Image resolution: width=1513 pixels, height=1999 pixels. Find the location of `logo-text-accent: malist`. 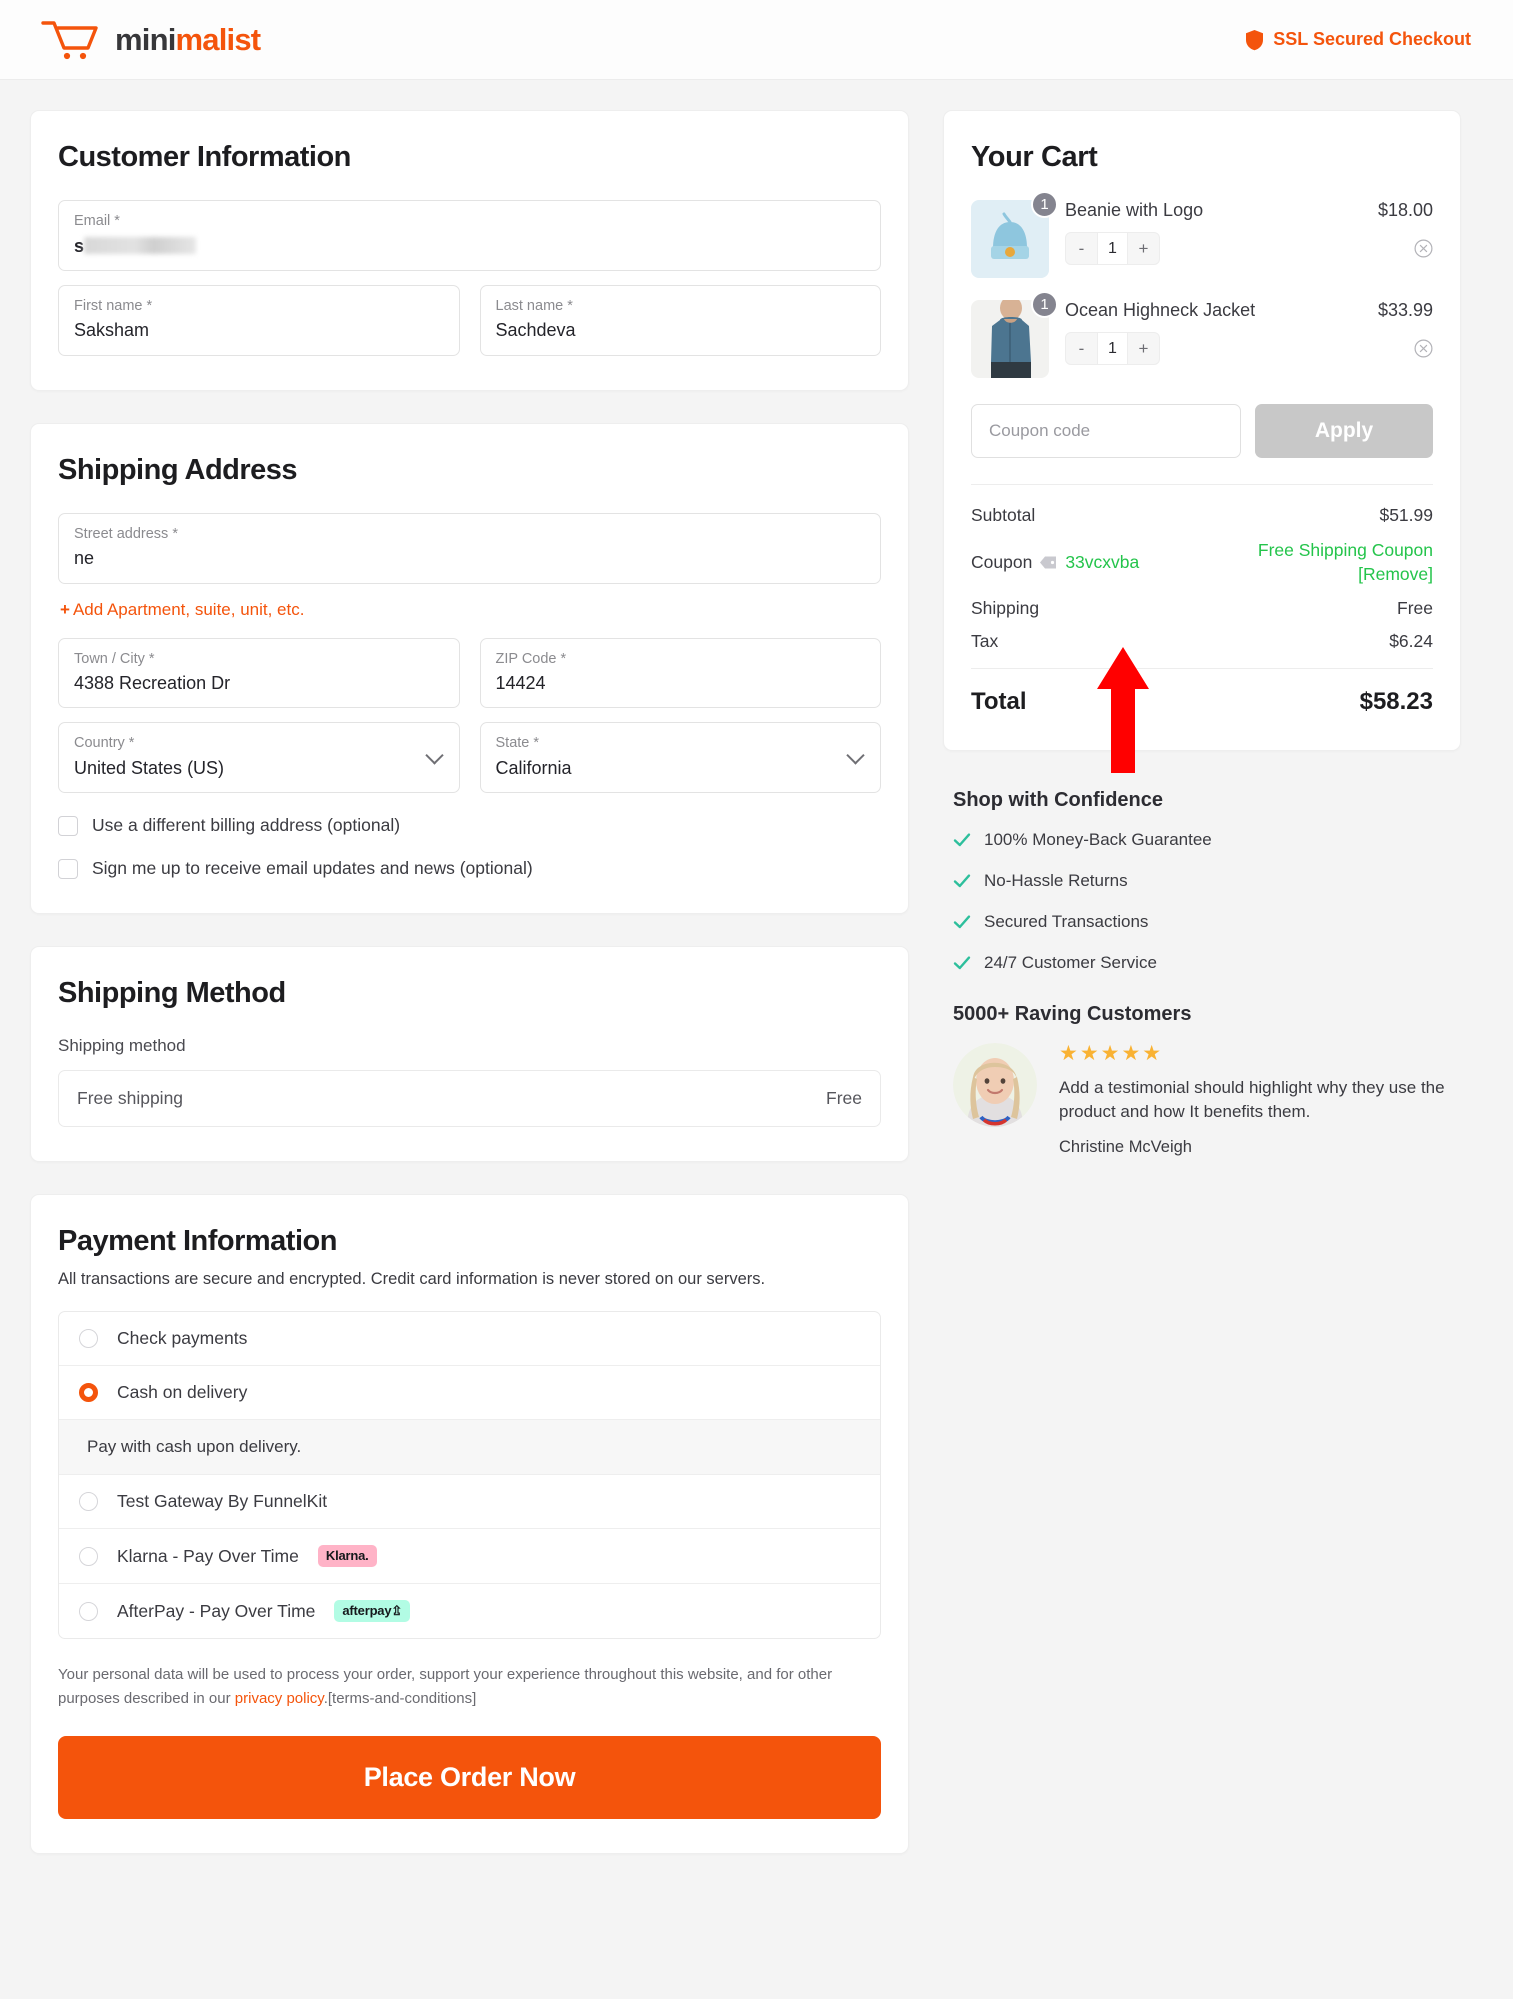

logo-text-accent: malist is located at coordinates (218, 39).